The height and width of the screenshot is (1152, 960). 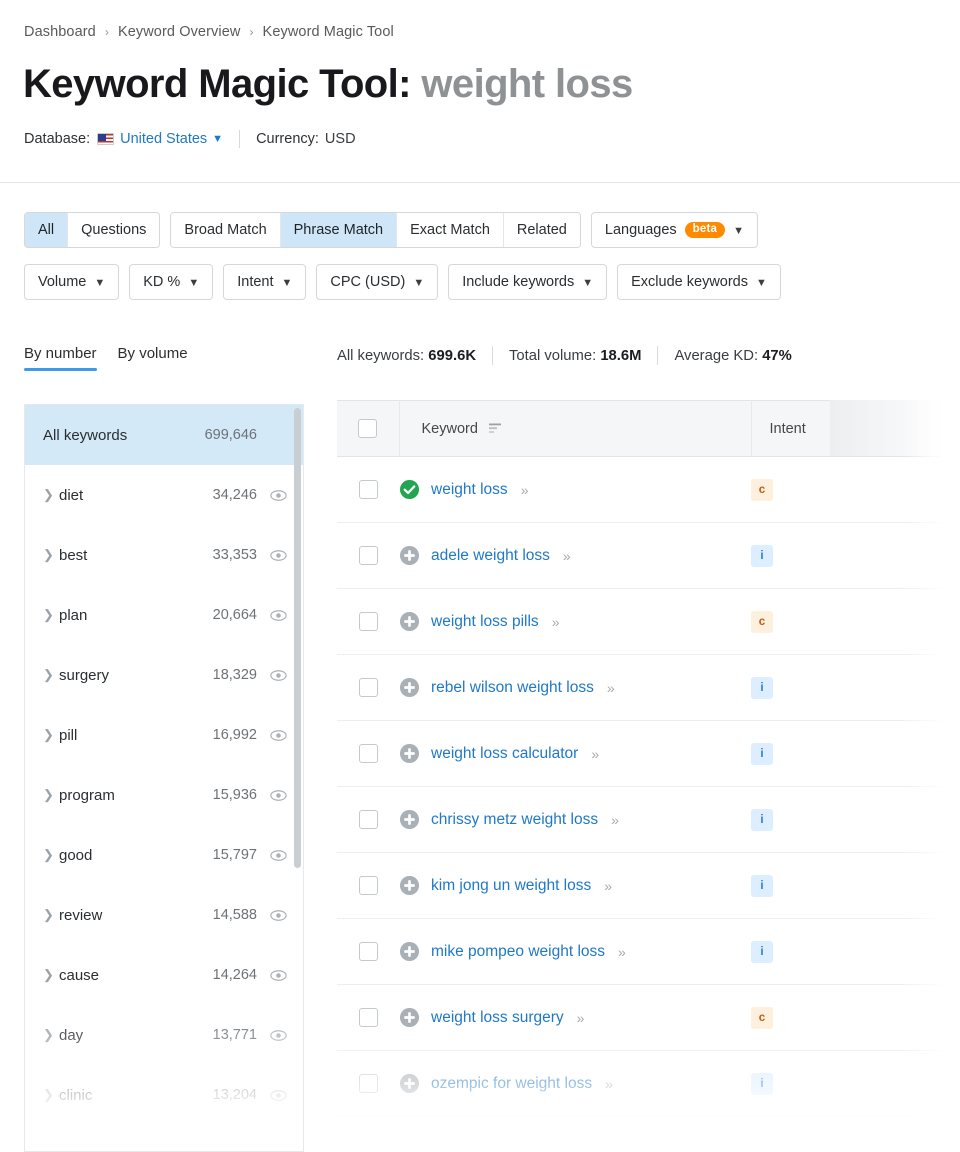 What do you see at coordinates (648, 753) in the screenshot?
I see `table-row: weight loss calculator » I 74,0` at bounding box center [648, 753].